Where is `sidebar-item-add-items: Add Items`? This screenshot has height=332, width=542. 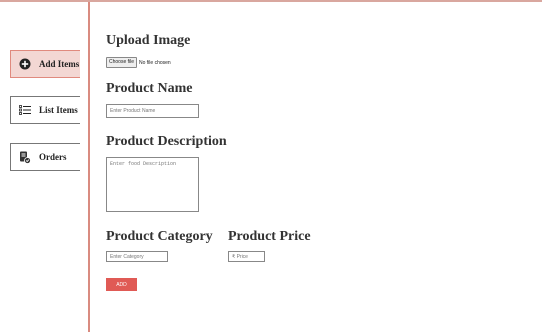 sidebar-item-add-items: Add Items is located at coordinates (45, 64).